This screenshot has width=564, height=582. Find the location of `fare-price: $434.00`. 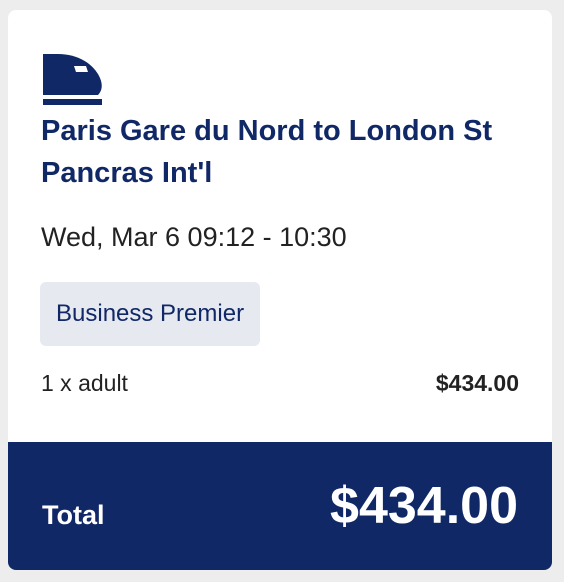

fare-price: $434.00 is located at coordinates (477, 383).